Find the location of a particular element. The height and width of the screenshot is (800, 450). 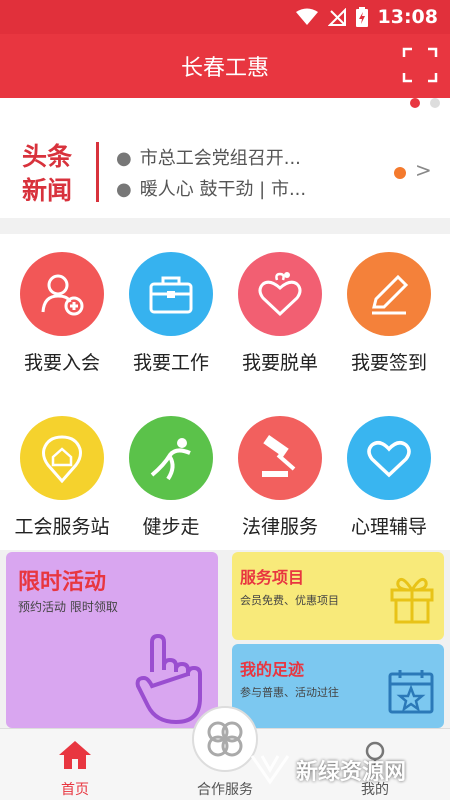

home-icon is located at coordinates (75, 755).